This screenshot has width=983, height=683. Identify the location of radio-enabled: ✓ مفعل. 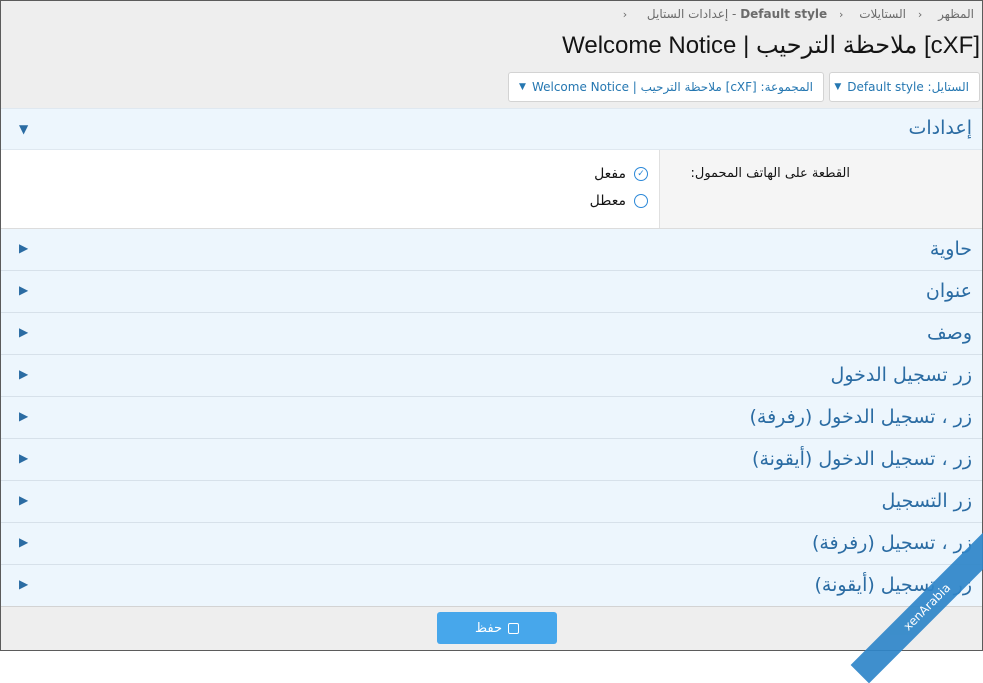
(621, 174).